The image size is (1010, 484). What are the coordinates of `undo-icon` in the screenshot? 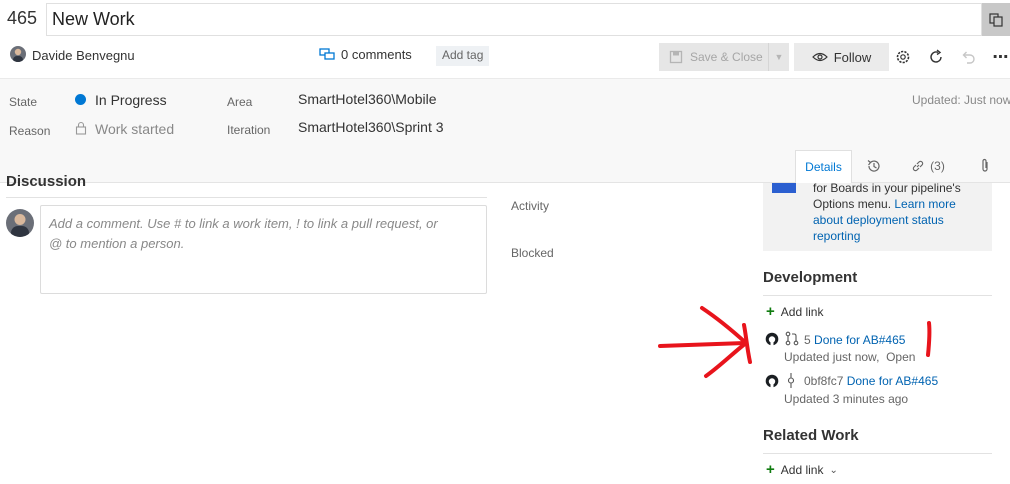 It's located at (968, 57).